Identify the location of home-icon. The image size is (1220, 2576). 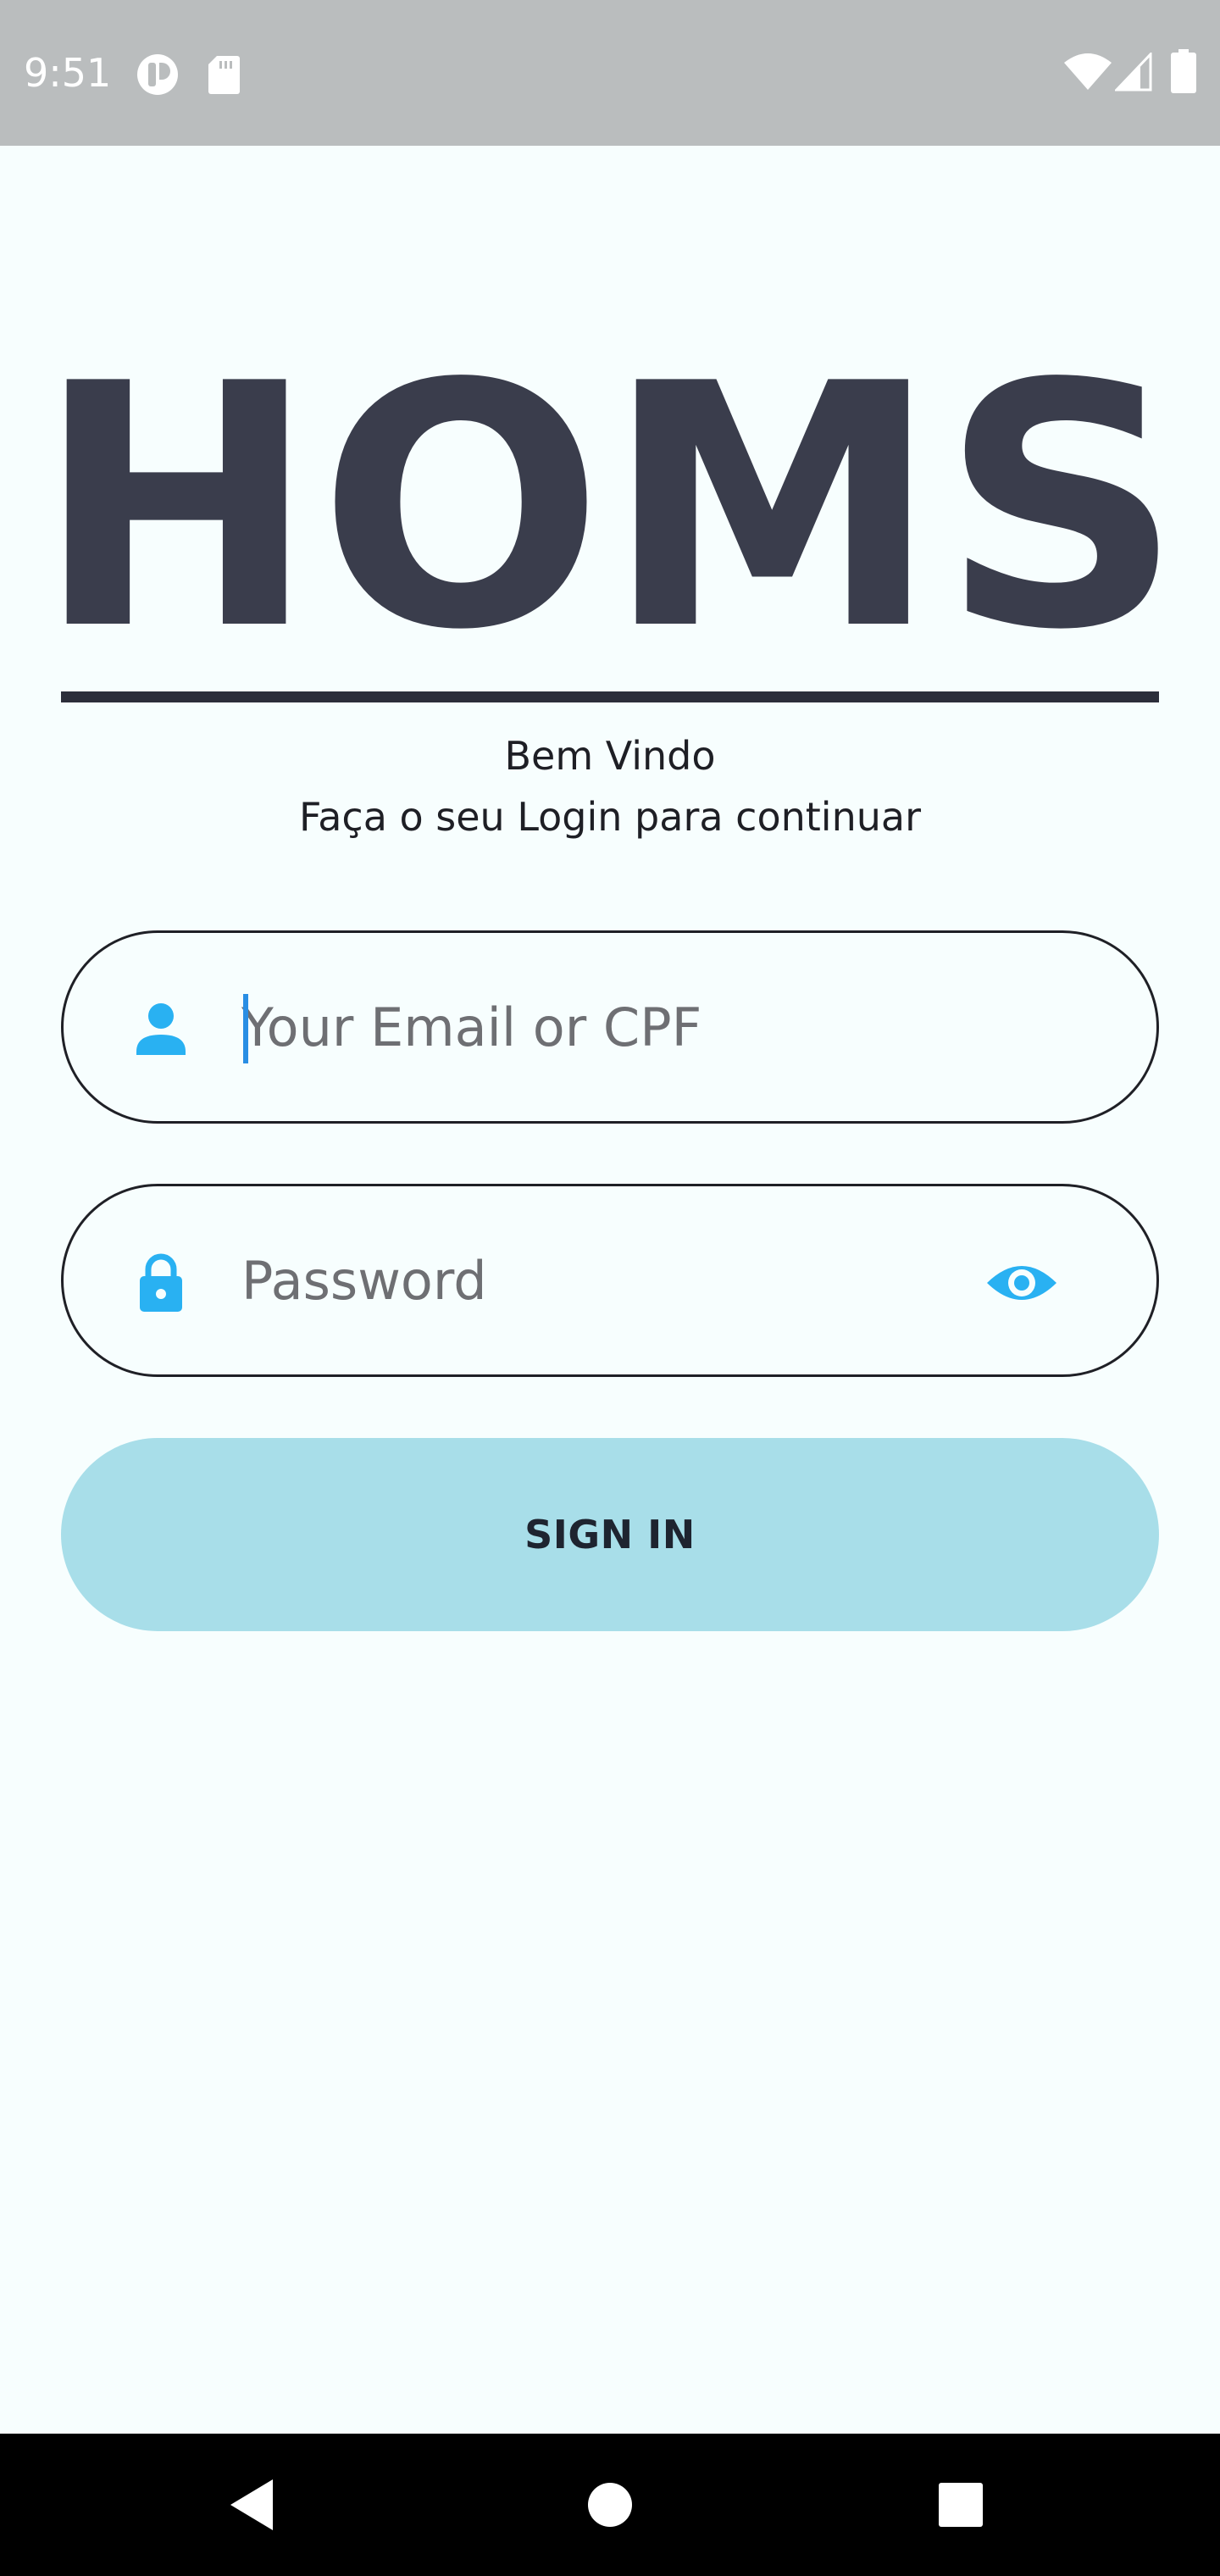
(610, 2505).